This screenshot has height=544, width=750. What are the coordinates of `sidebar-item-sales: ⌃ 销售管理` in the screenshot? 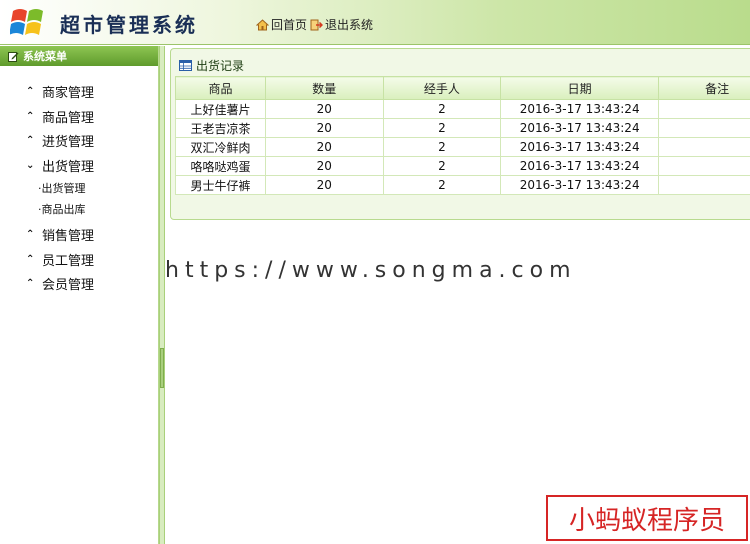 It's located at (60, 234).